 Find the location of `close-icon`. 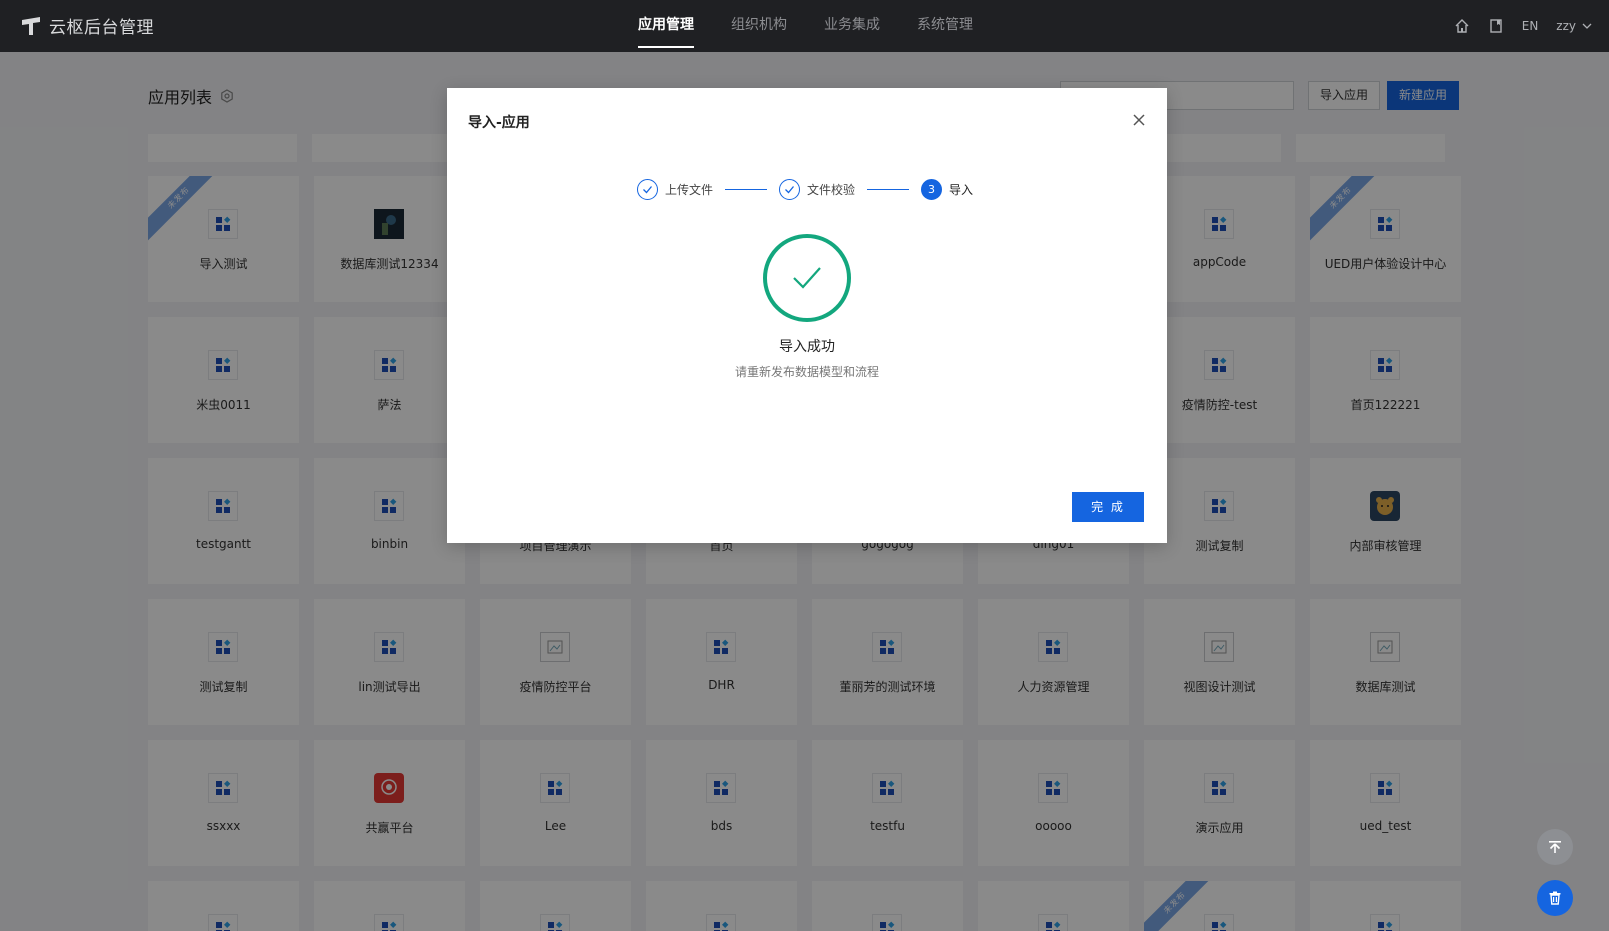

close-icon is located at coordinates (1139, 120).